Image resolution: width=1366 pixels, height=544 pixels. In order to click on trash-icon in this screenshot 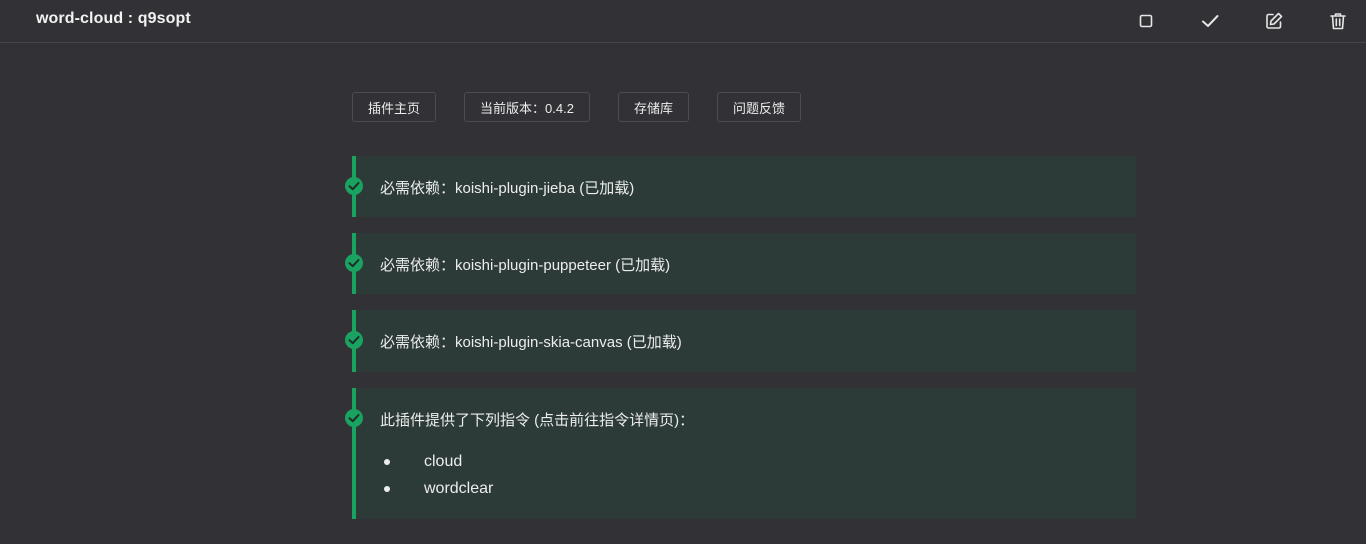, I will do `click(1338, 21)`.